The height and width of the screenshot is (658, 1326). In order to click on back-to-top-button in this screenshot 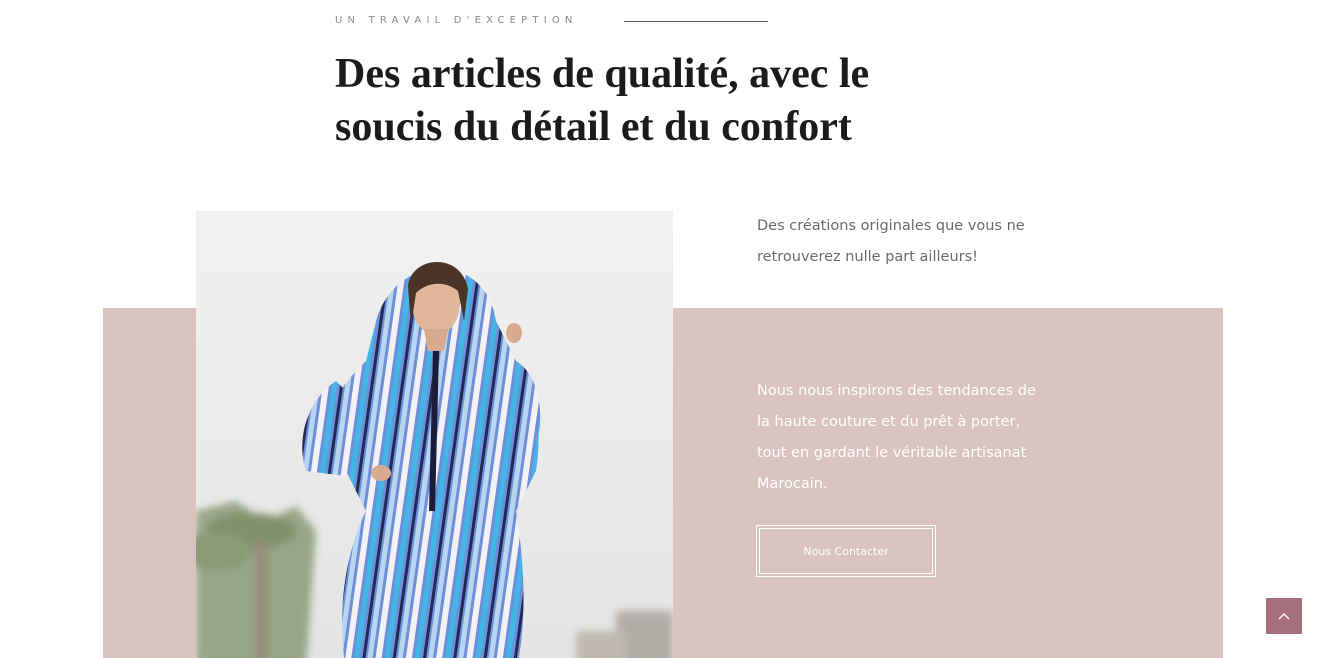, I will do `click(1284, 616)`.